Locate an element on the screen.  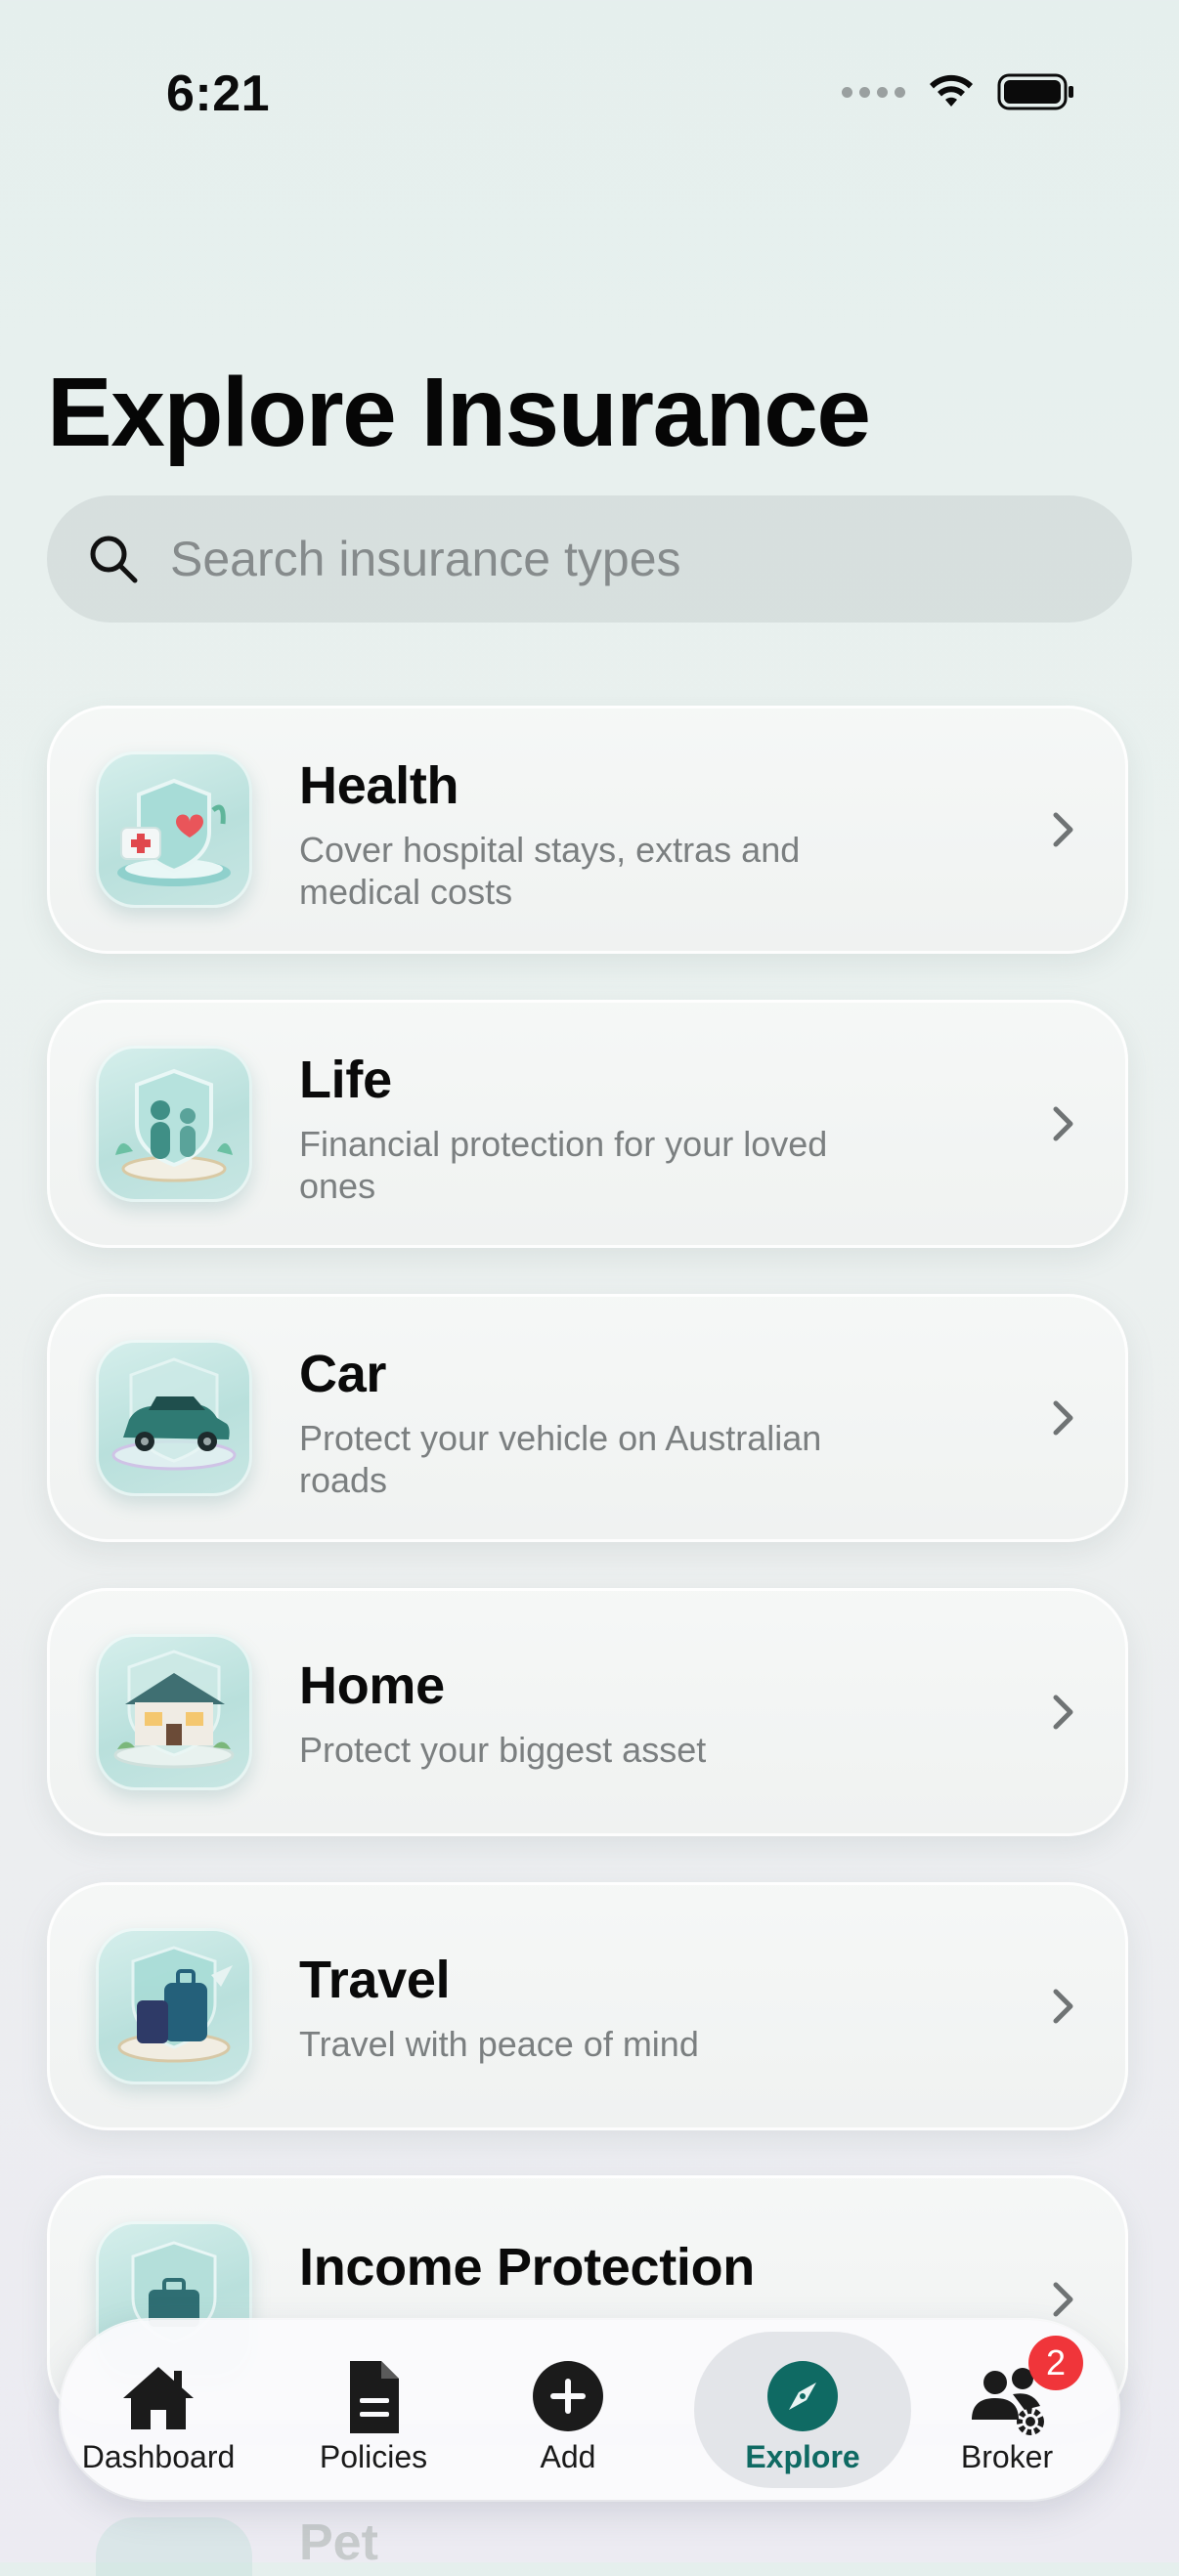
family-shield-icon is located at coordinates (174, 1124).